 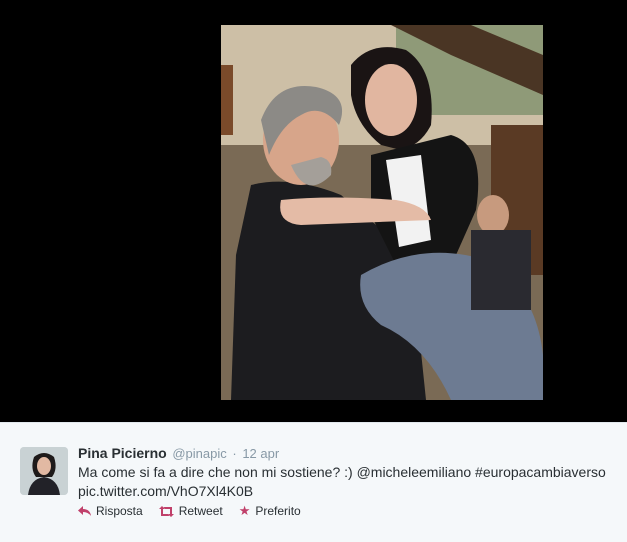 I want to click on reply-button: Risposta, so click(x=110, y=511).